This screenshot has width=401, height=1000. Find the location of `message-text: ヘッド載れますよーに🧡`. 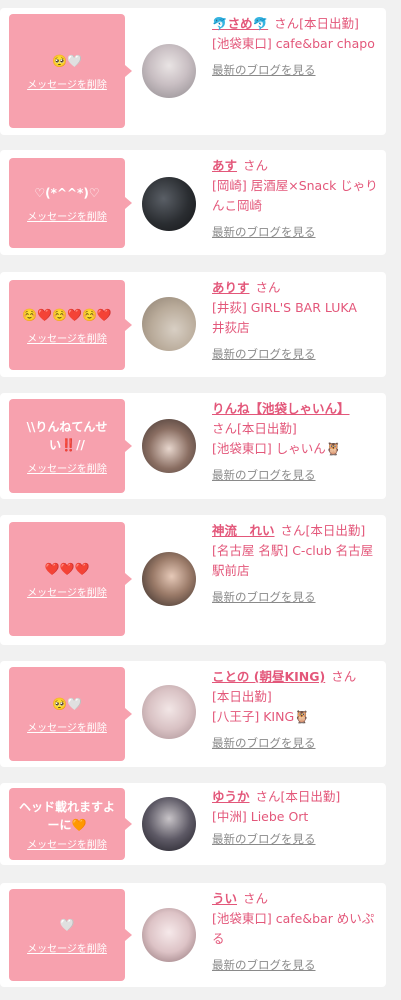

message-text: ヘッド載れますよーに🧡 is located at coordinates (66, 815).